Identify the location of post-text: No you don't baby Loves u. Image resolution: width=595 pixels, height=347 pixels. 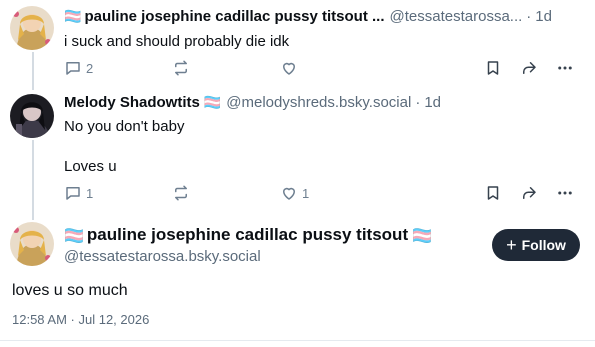
(124, 146).